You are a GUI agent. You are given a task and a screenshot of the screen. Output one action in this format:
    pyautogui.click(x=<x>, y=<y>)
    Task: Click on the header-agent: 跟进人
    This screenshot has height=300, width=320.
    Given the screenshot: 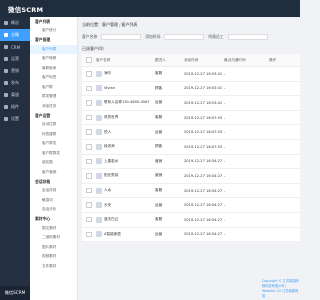 What is the action you would take?
    pyautogui.click(x=160, y=59)
    